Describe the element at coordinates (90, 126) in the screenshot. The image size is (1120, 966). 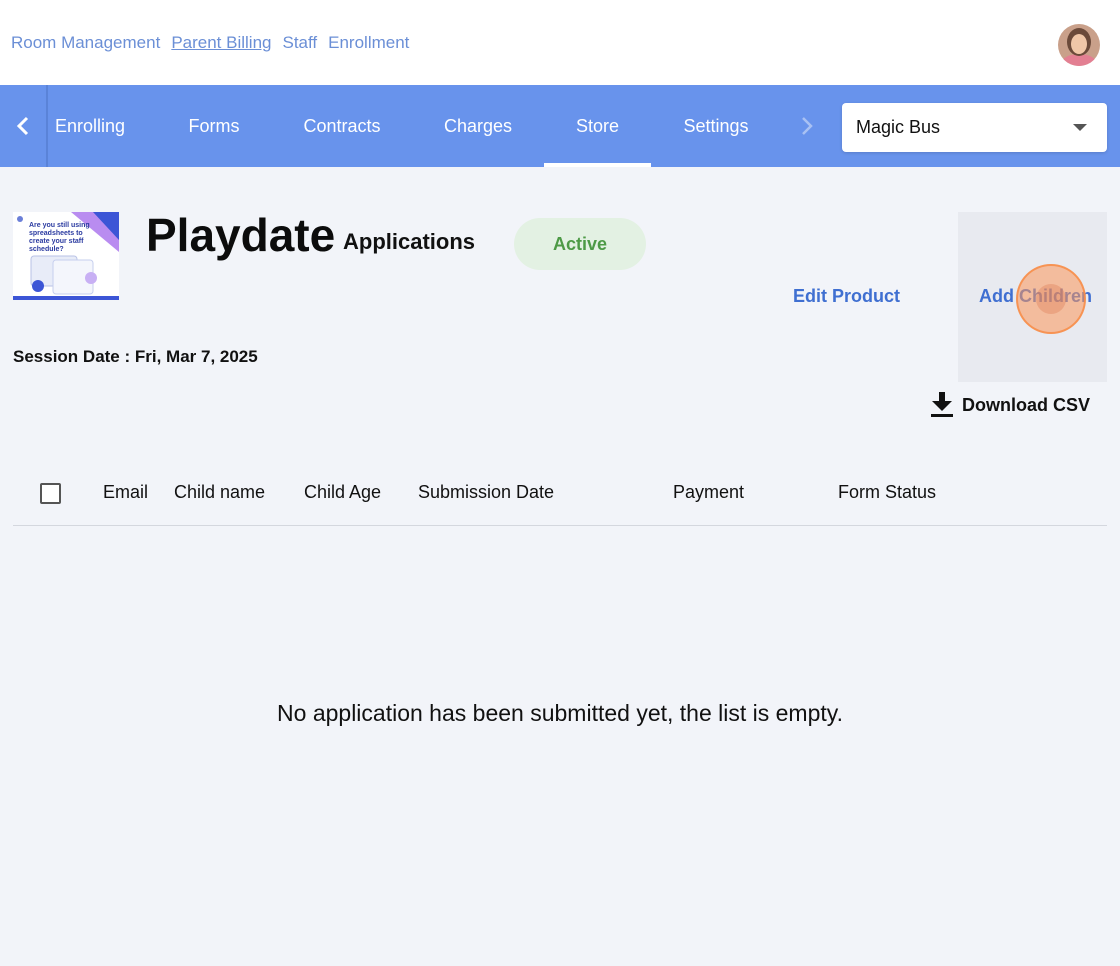
I see `tab-enrolling: Enrolling` at that location.